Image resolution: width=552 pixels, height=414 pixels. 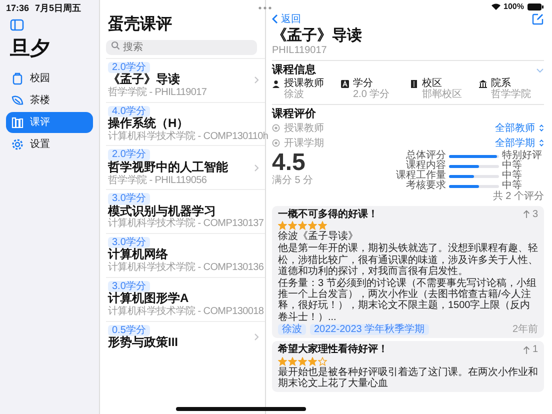 What do you see at coordinates (30, 50) in the screenshot?
I see `app-title: 旦夕` at bounding box center [30, 50].